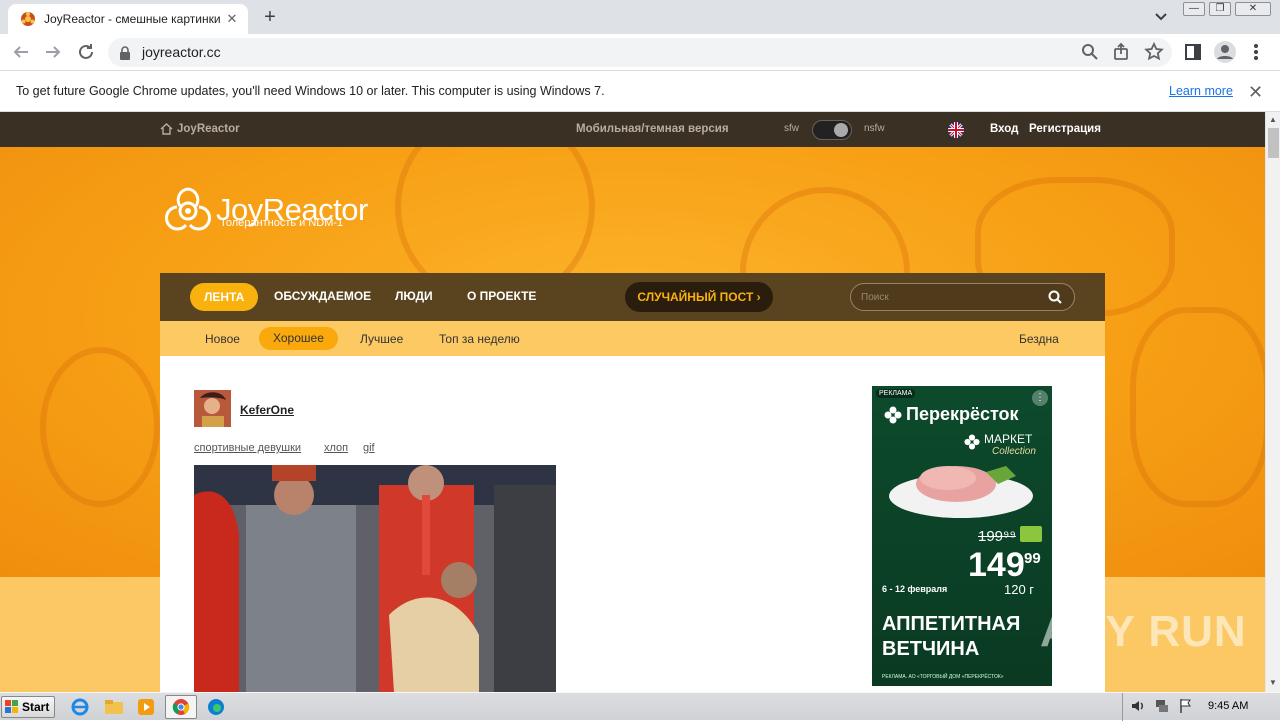 Image resolution: width=1280 pixels, height=721 pixels. Describe the element at coordinates (381, 339) in the screenshot. I see `sub-best-tab: Лучшее` at that location.